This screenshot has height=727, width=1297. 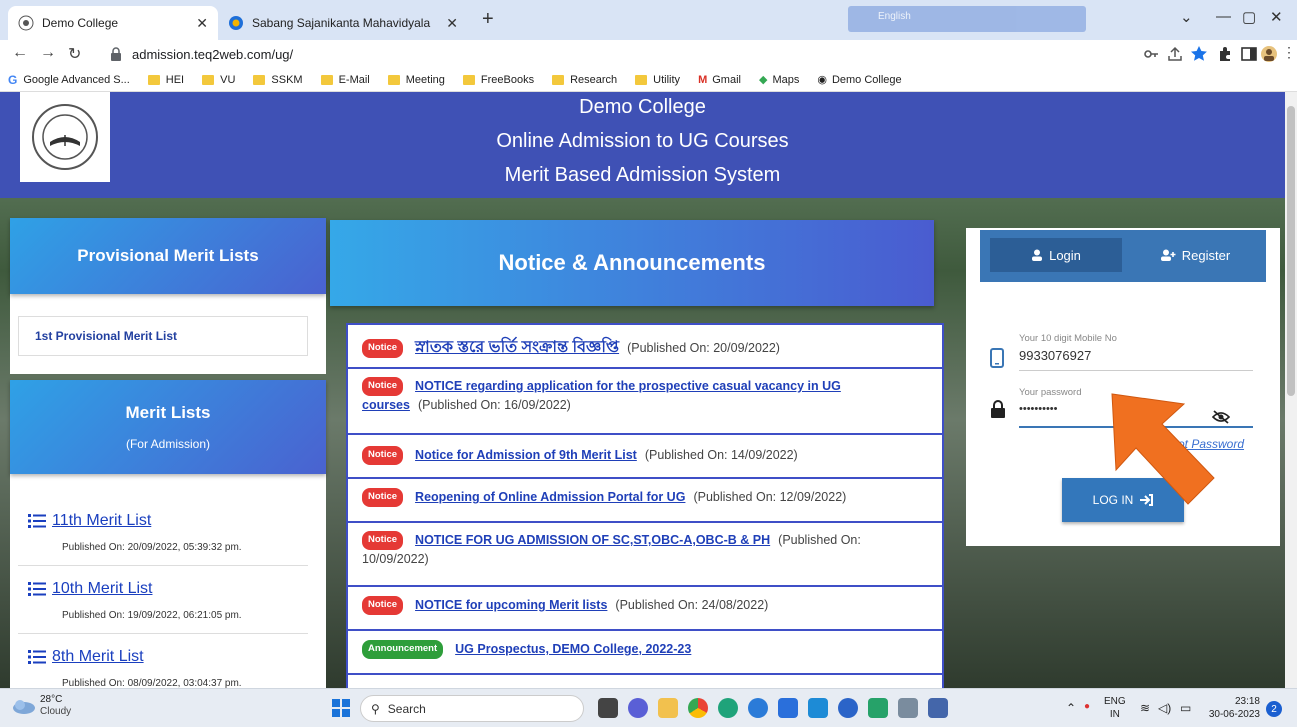 I want to click on more-menu-icon: ⋮, so click(x=1289, y=52).